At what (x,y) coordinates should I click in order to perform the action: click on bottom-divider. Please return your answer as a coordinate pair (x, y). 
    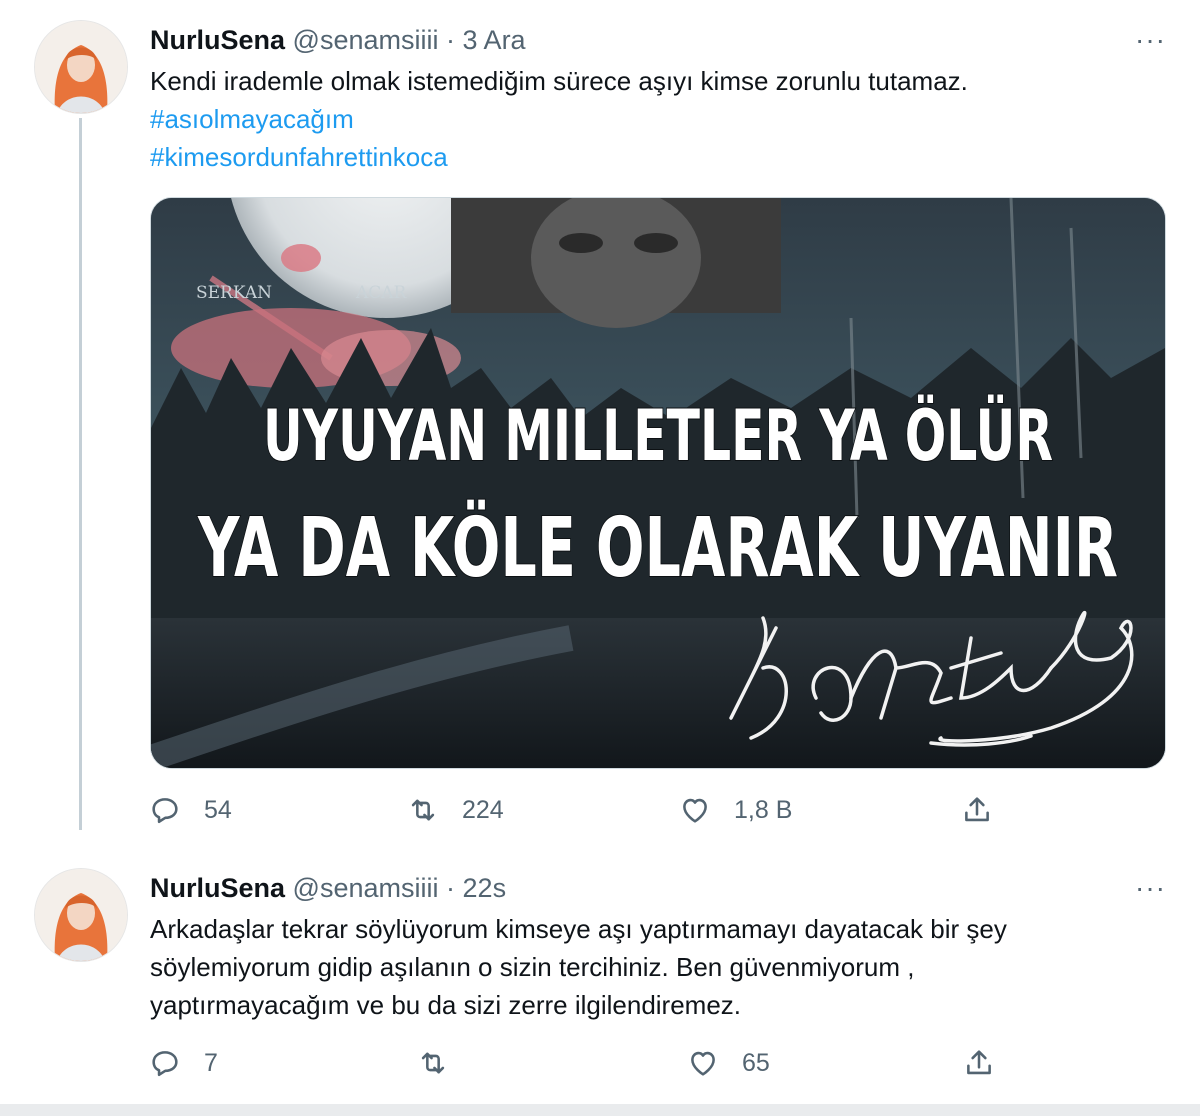
    Looking at the image, I should click on (600, 1110).